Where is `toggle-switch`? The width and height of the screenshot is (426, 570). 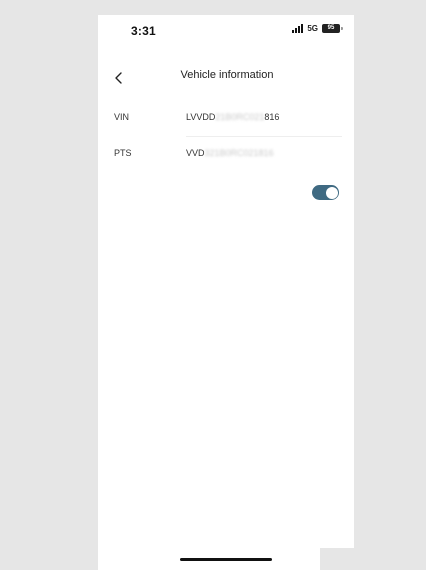 toggle-switch is located at coordinates (325, 192).